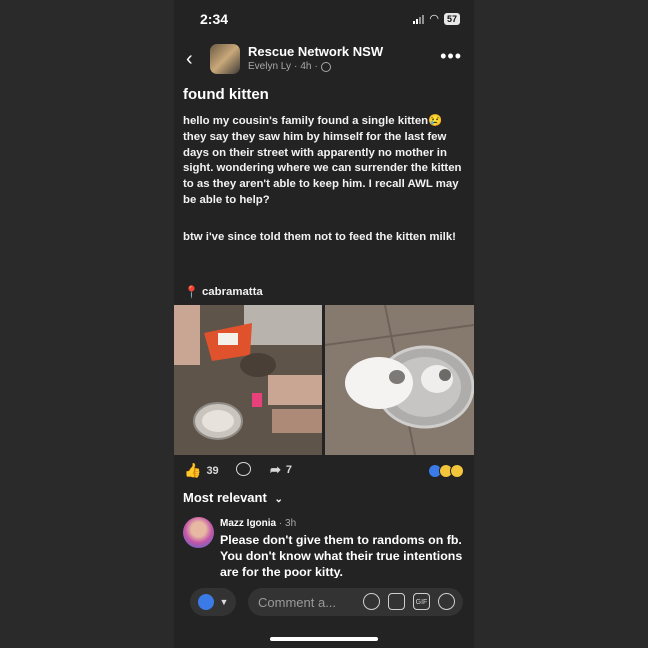 Image resolution: width=648 pixels, height=648 pixels. What do you see at coordinates (446, 471) in the screenshot?
I see `reaction-summary` at bounding box center [446, 471].